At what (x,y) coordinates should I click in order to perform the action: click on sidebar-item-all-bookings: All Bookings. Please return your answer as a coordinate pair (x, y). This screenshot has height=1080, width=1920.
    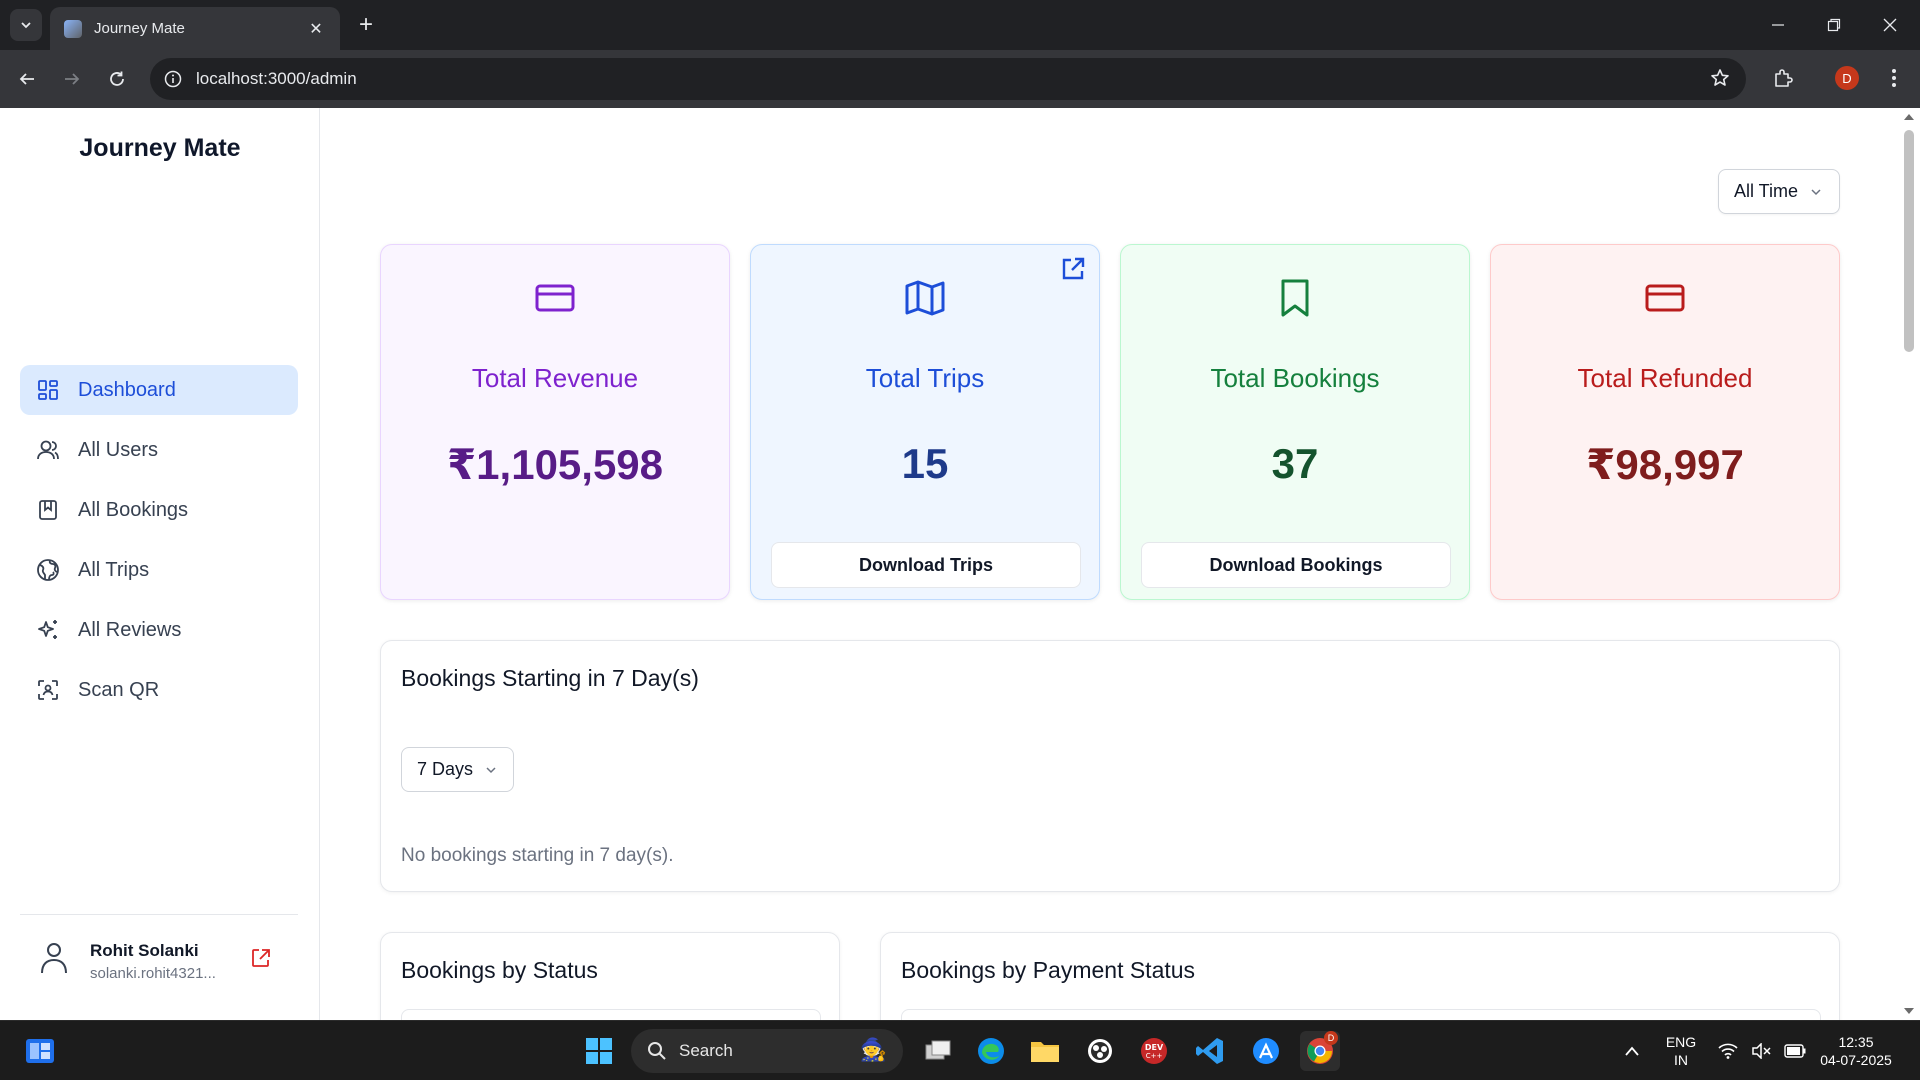
    Looking at the image, I should click on (159, 510).